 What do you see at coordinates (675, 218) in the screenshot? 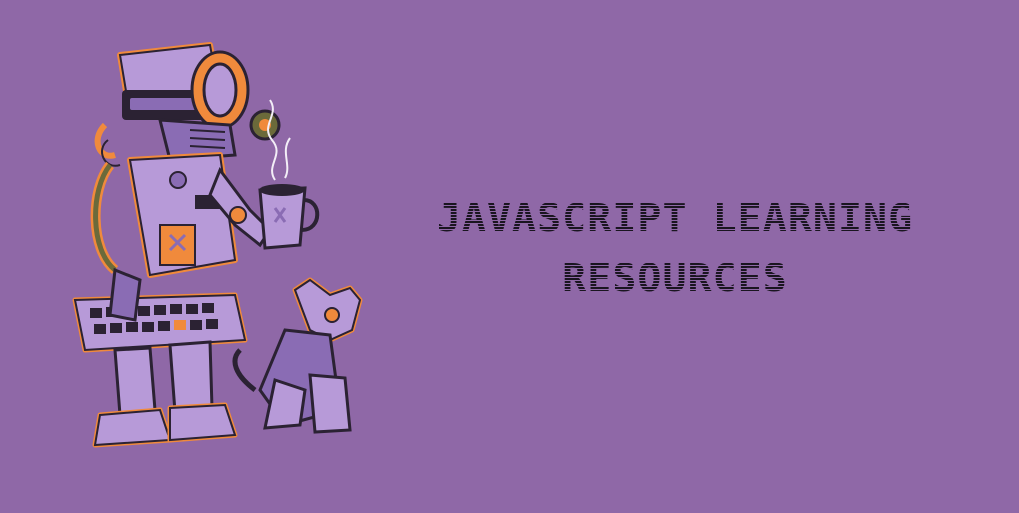
I see `title-line-1: JAVASCRIPT LEARNING` at bounding box center [675, 218].